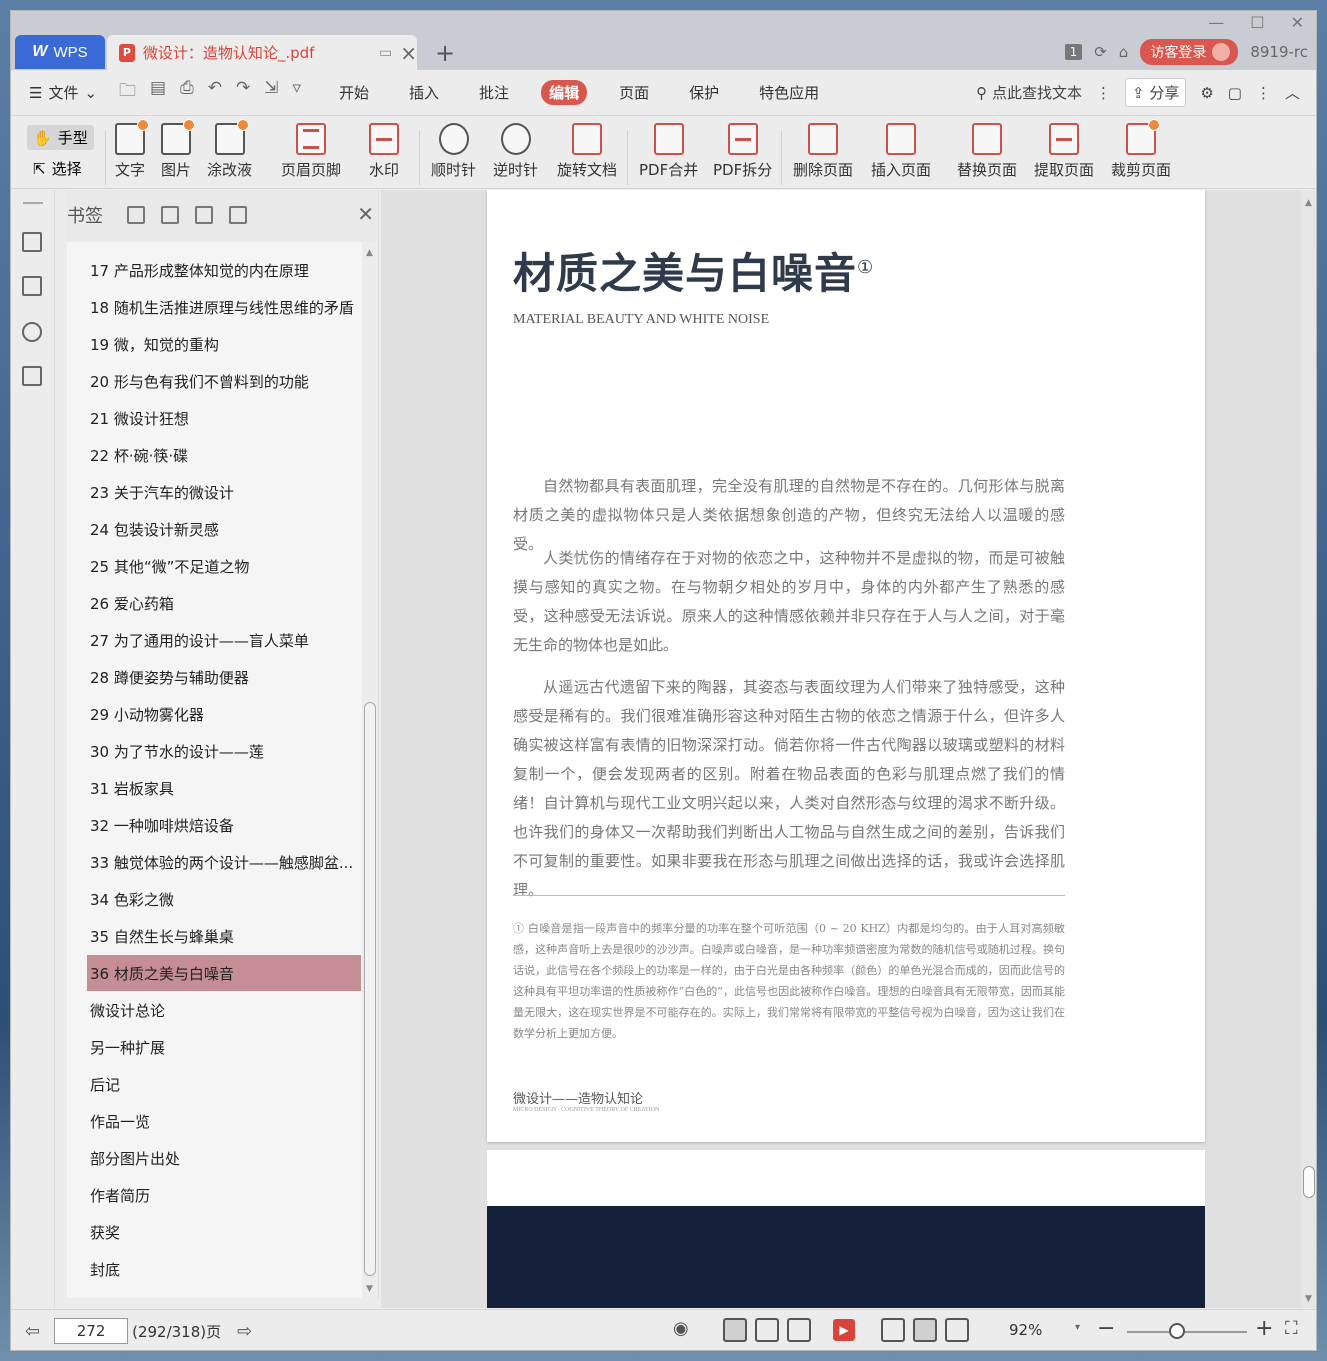 Image resolution: width=1327 pixels, height=1361 pixels. I want to click on outline-list-icon, so click(32, 242).